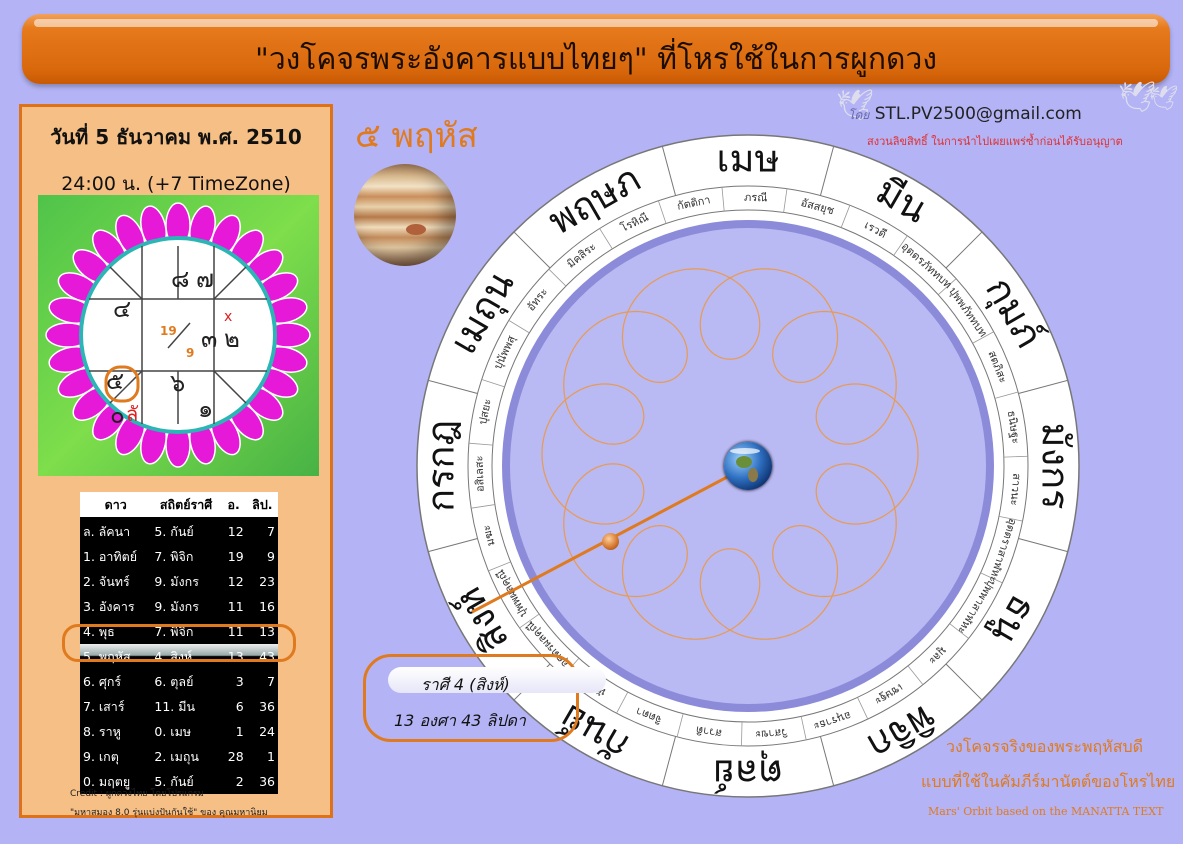 The image size is (1183, 844). I want to click on caption-line-3: Mars' Orbit based on the MANATTA TEXT, so click(1046, 811).